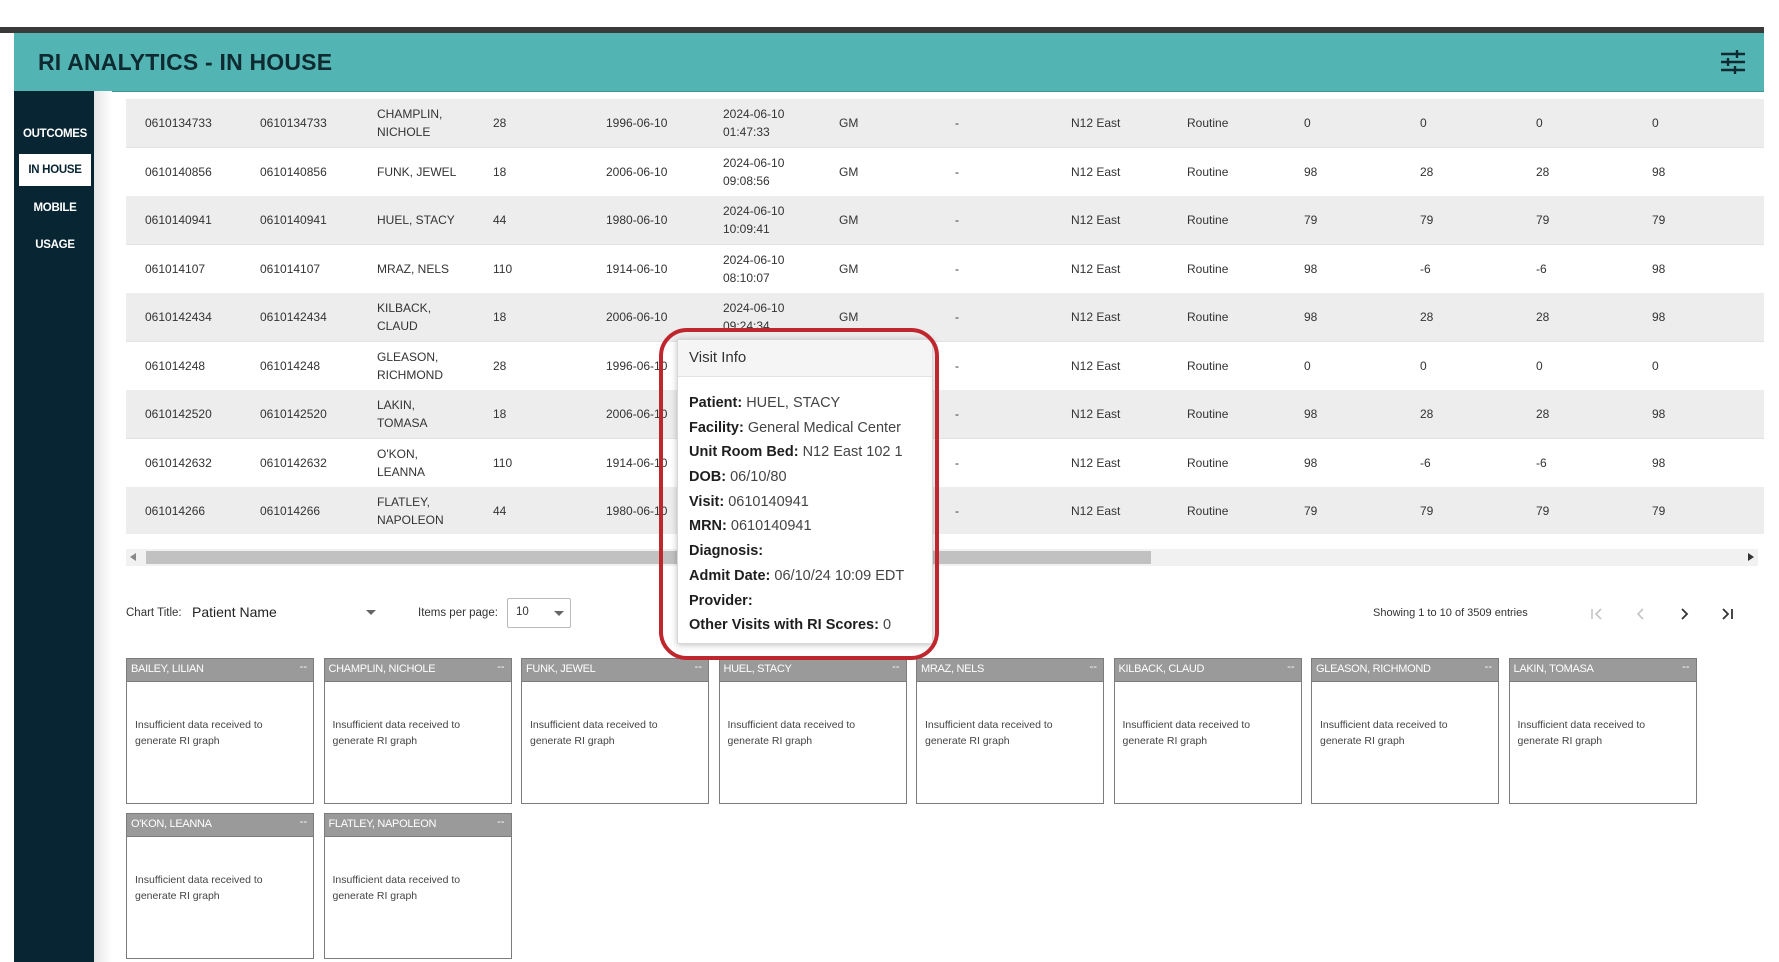 This screenshot has height=962, width=1779. What do you see at coordinates (1751, 557) in the screenshot?
I see `scroll-right-icon` at bounding box center [1751, 557].